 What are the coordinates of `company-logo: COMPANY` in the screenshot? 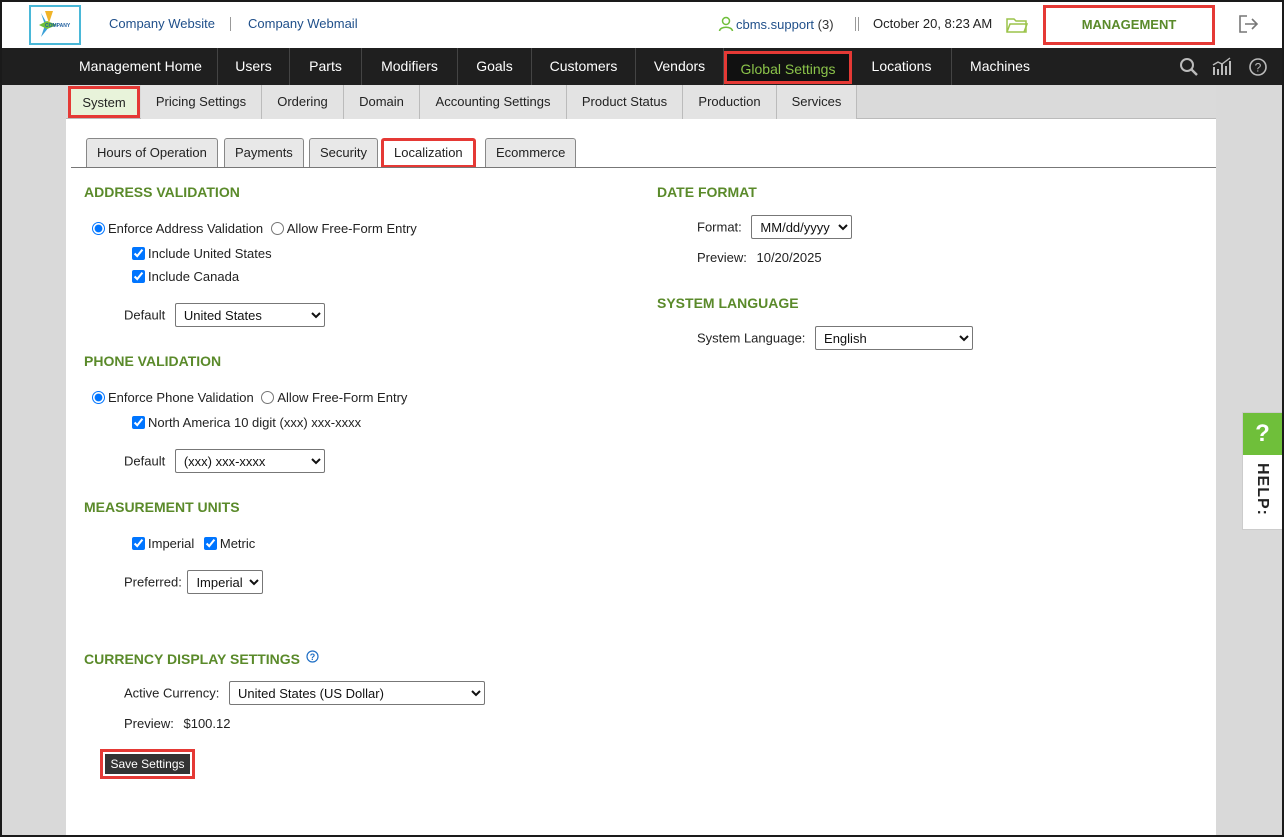 It's located at (55, 25).